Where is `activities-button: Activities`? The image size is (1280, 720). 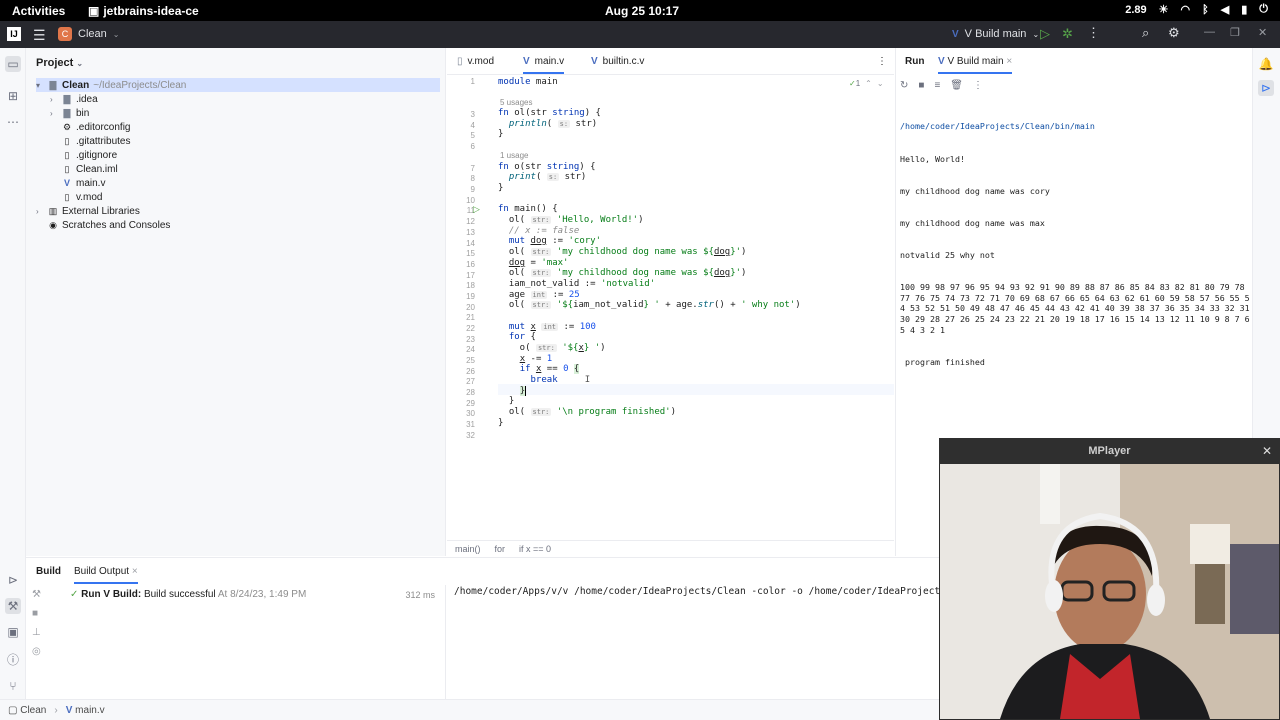
activities-button: Activities is located at coordinates (38, 11).